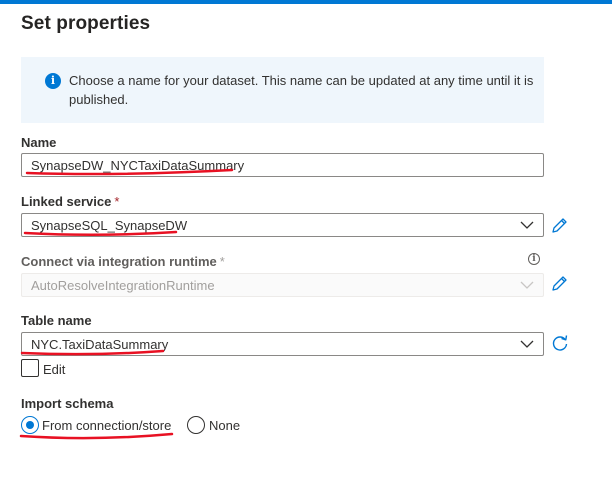 This screenshot has width=612, height=500. What do you see at coordinates (224, 425) in the screenshot?
I see `radio-label-none: None` at bounding box center [224, 425].